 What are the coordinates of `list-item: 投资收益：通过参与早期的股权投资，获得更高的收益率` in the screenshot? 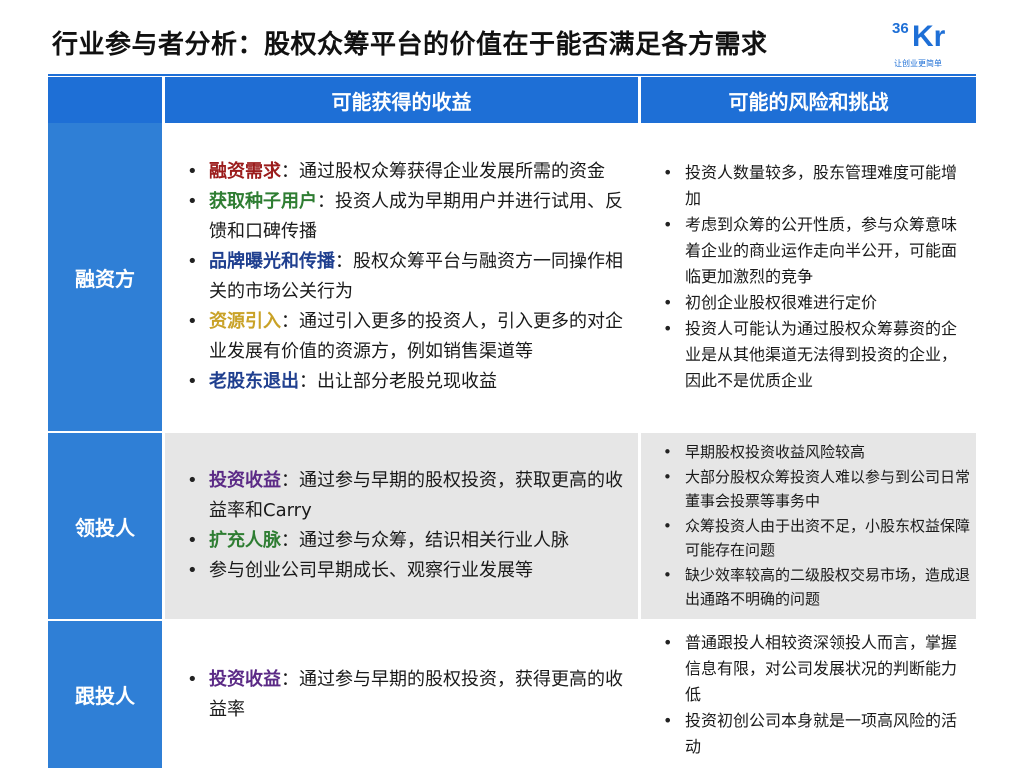 It's located at (408, 695).